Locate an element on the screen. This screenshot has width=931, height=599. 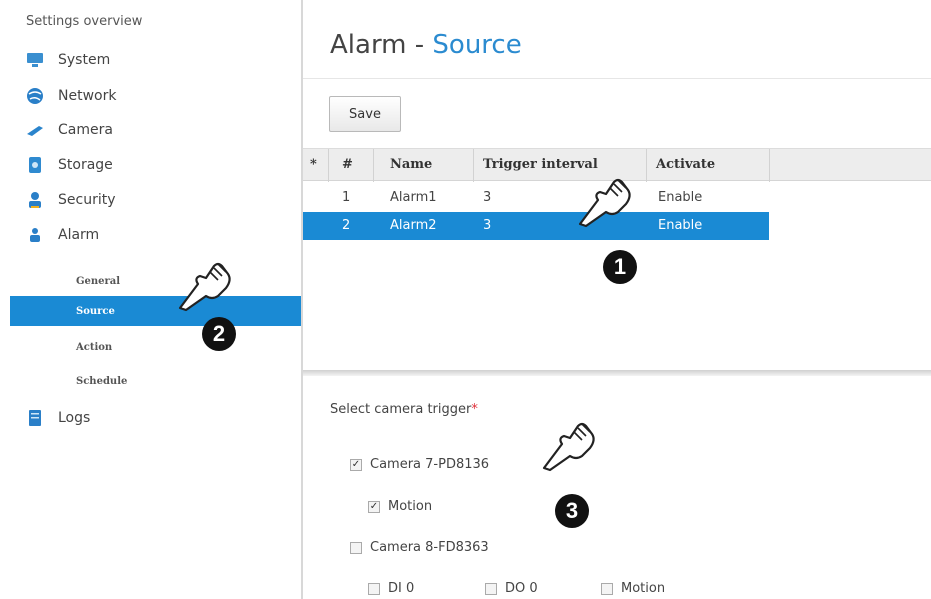
row-name: Alarm2 is located at coordinates (413, 225).